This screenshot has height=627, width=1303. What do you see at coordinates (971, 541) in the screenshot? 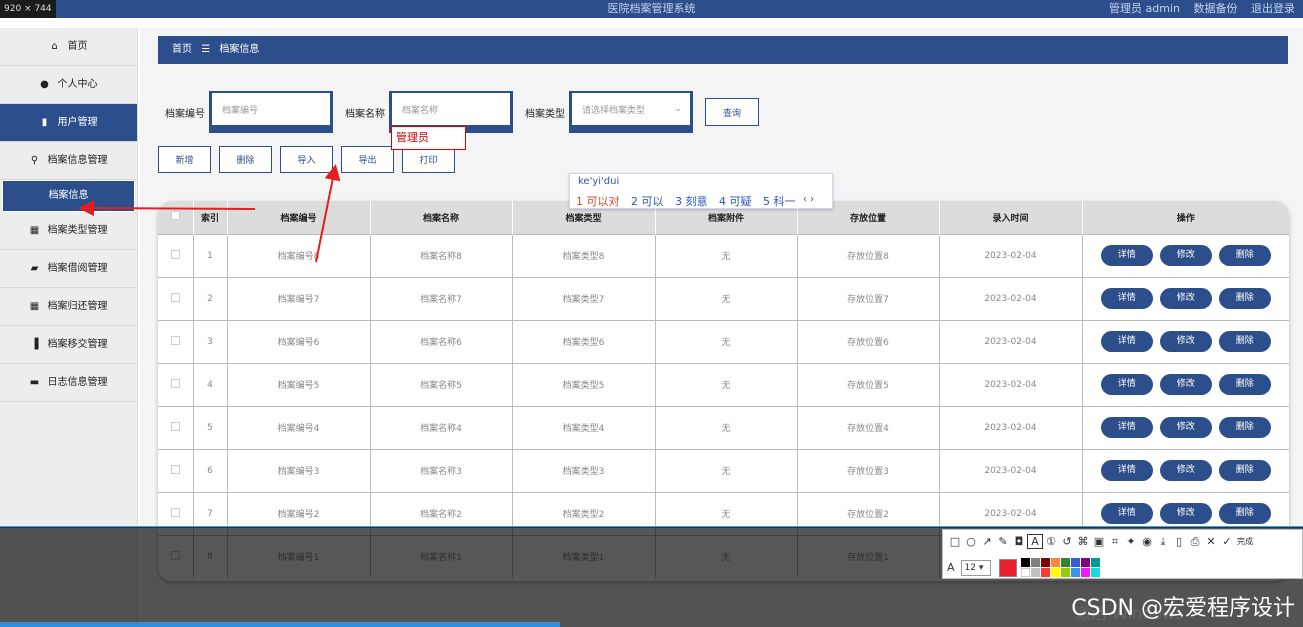
I see `ellipse-tool-icon: ○` at bounding box center [971, 541].